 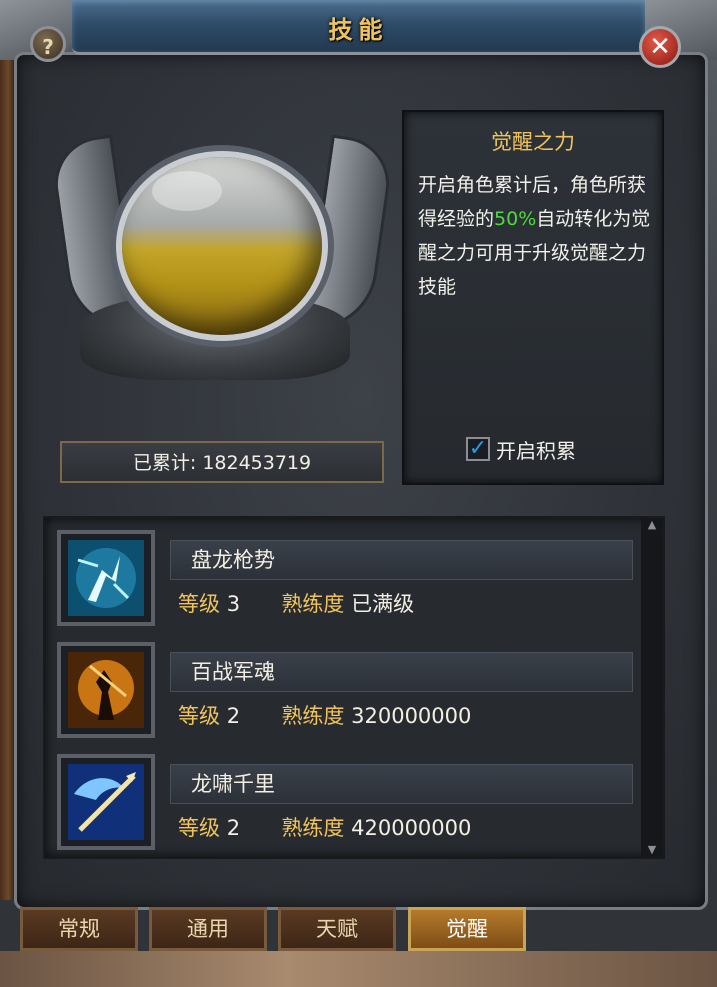 I want to click on scroll-down-arrow-icon: ▼, so click(x=652, y=850).